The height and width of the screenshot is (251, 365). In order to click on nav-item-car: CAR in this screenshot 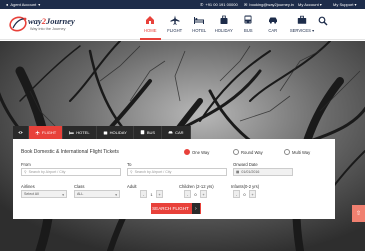, I will do `click(273, 24)`.